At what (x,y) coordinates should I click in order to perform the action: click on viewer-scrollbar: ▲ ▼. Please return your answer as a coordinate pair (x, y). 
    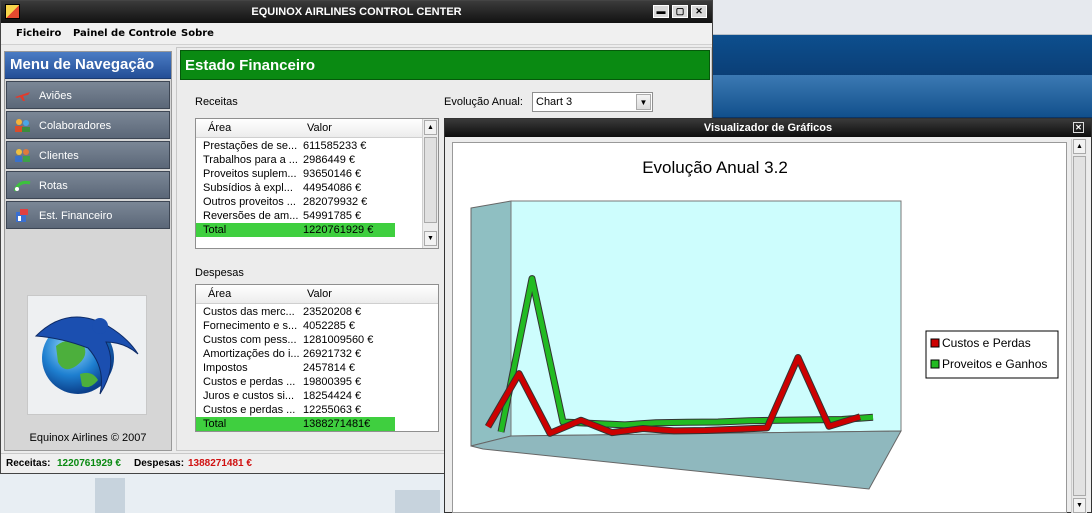
    Looking at the image, I should click on (1079, 326).